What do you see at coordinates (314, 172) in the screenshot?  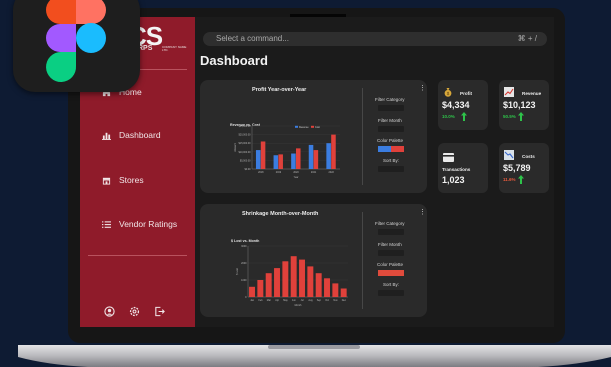 I see `x-tick-label: 2021` at bounding box center [314, 172].